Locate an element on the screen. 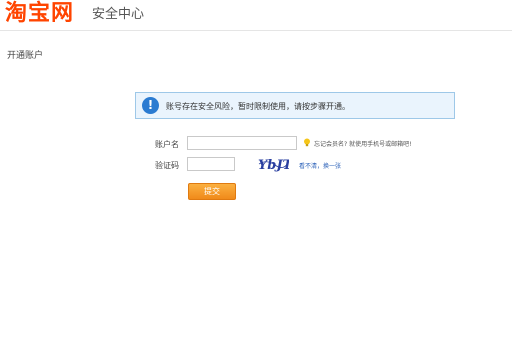 Image resolution: width=512 pixels, height=340 pixels. alert-message: 账号存在安全风险，暂时限制使用，请按步骤开通。 is located at coordinates (258, 106).